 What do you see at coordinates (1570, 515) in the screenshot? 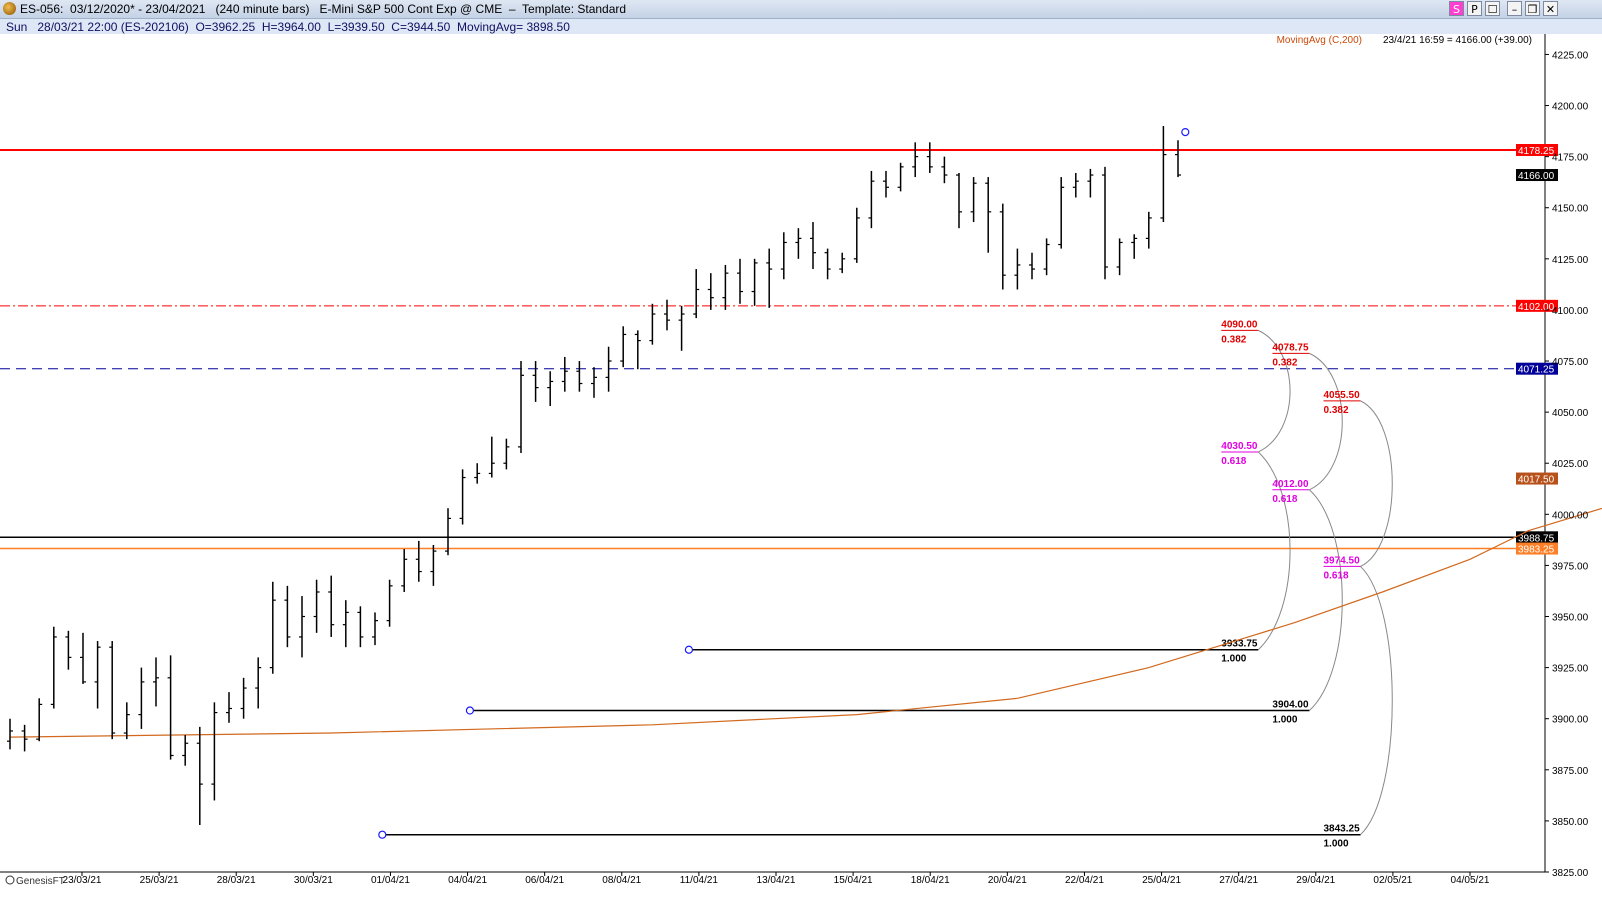
I see `y-tick-label: 4000.00` at bounding box center [1570, 515].